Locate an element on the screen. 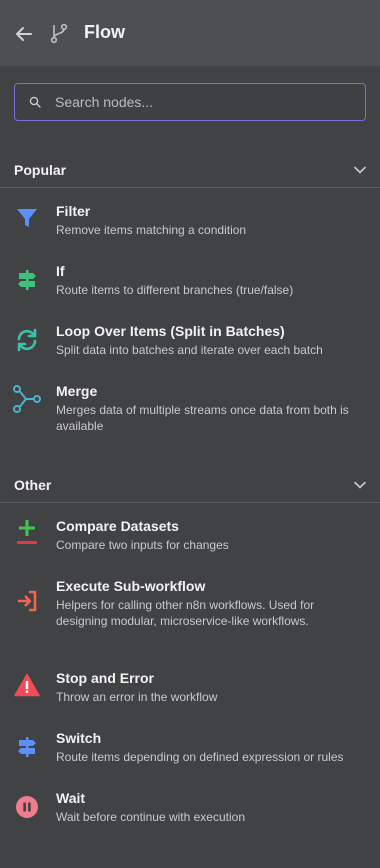  warning-triangle-icon is located at coordinates (27, 685).